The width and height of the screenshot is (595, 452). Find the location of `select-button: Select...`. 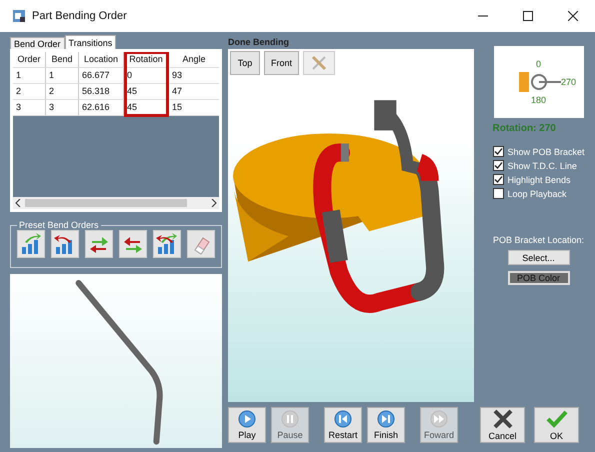

select-button: Select... is located at coordinates (539, 258).